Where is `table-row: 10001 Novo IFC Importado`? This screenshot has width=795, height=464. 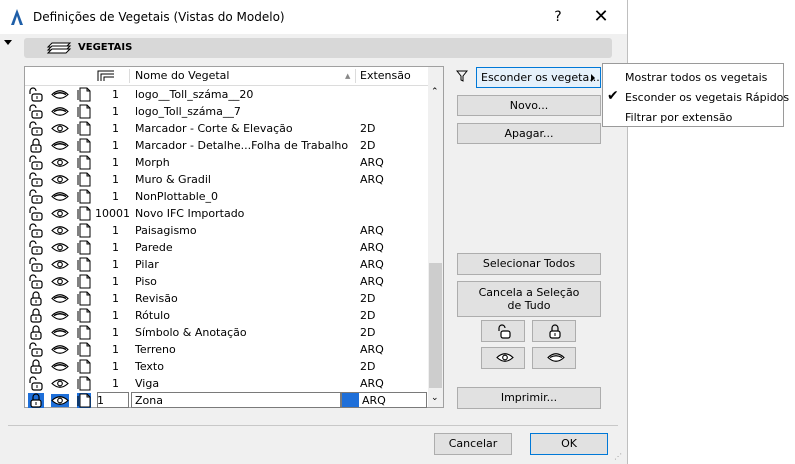
table-row: 10001 Novo IFC Importado is located at coordinates (227, 213).